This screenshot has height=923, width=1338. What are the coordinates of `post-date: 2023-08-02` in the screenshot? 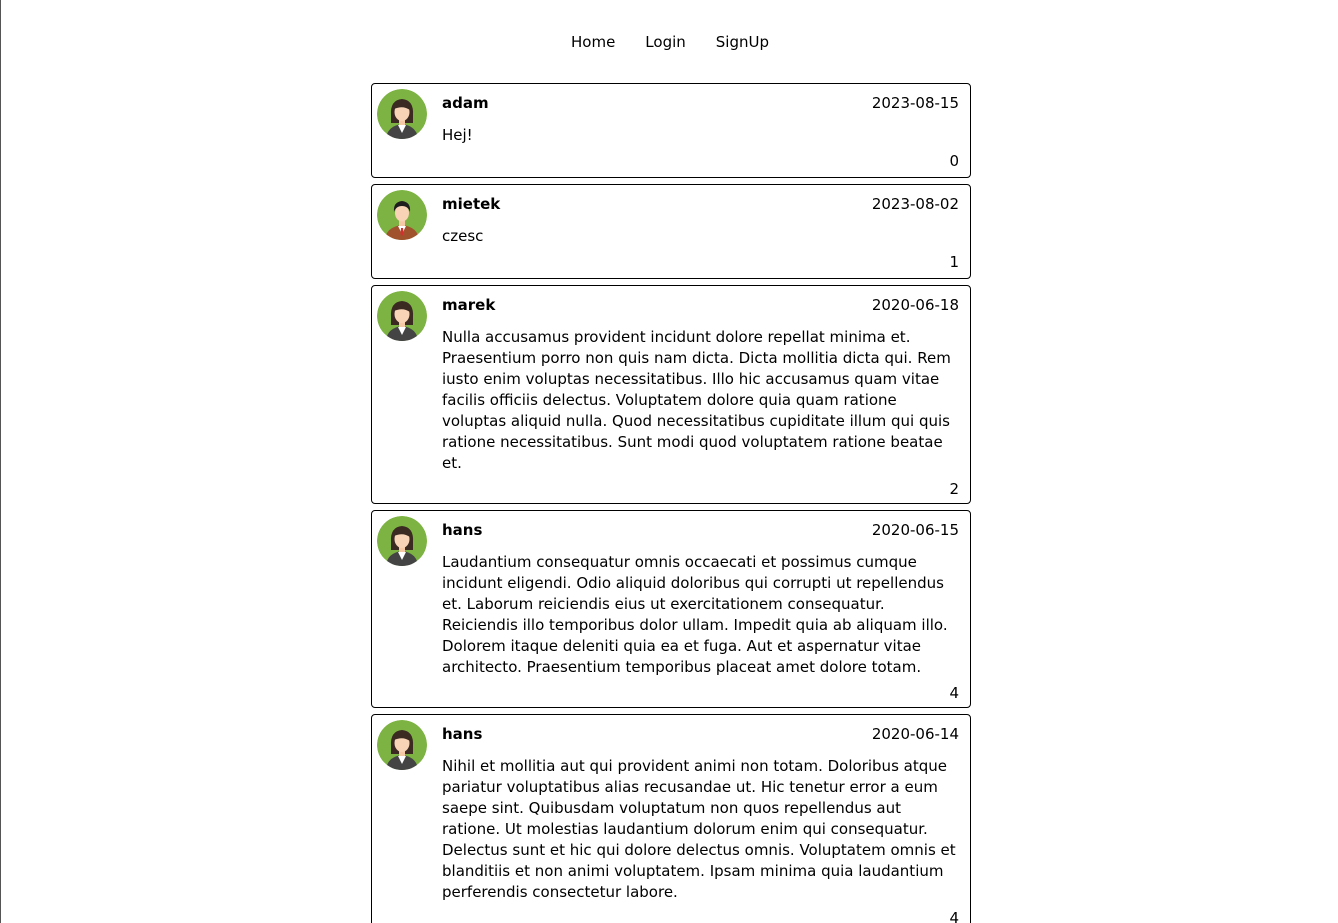 It's located at (915, 204).